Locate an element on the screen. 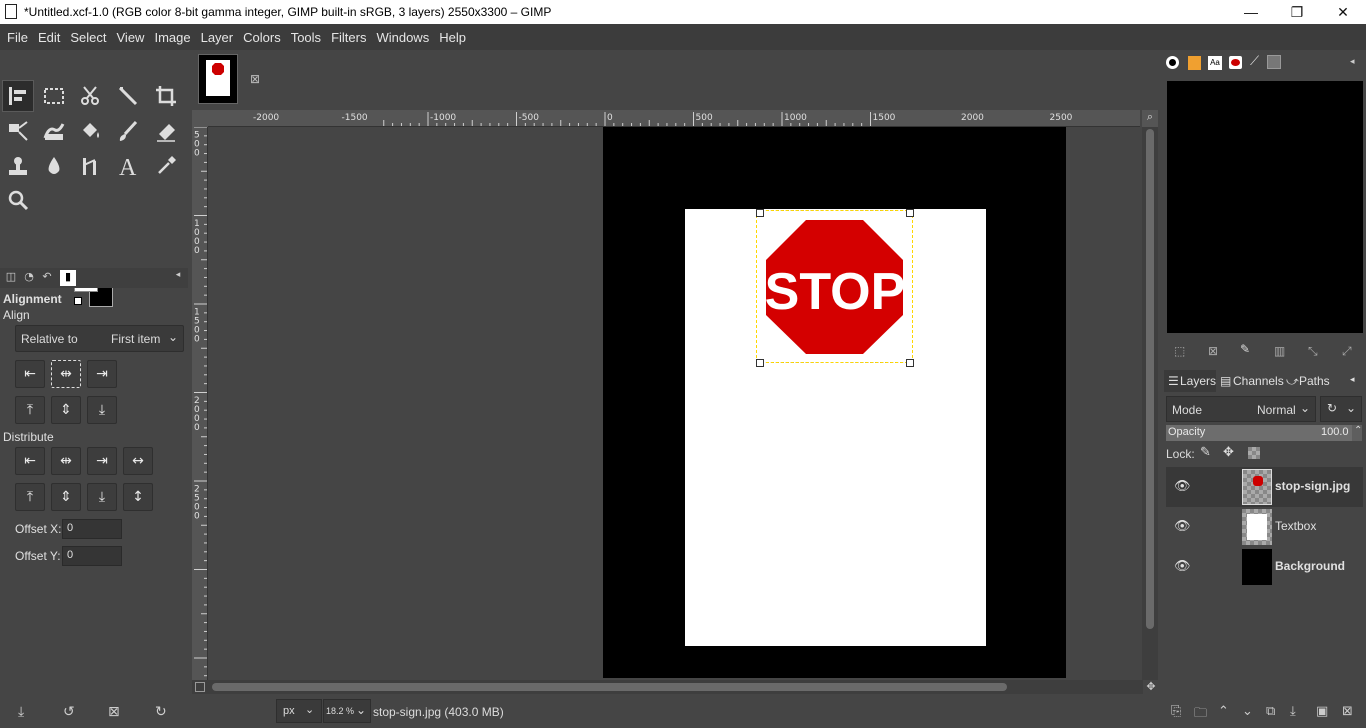 This screenshot has width=1366, height=728. distribute-bottom-button: ⤓ is located at coordinates (102, 497).